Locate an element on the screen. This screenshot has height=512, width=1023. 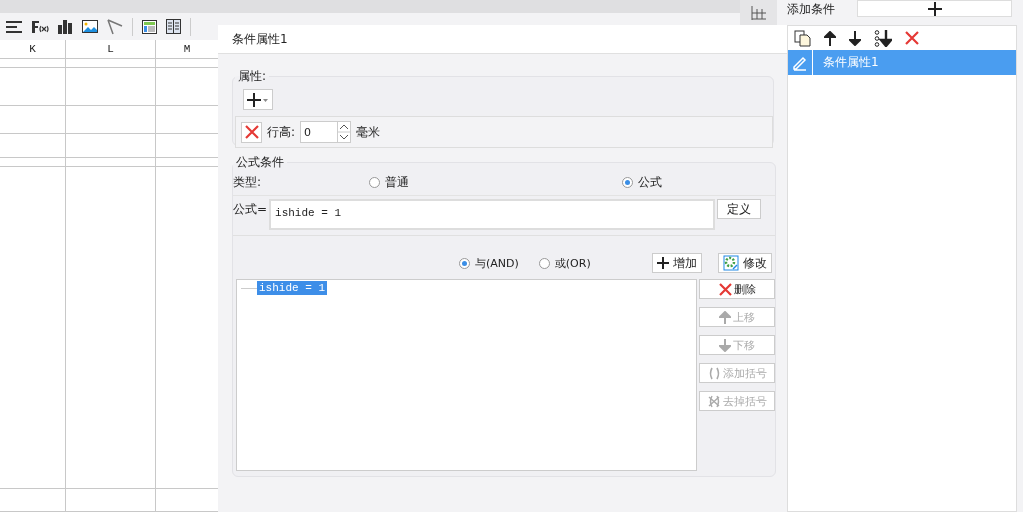
row-height-label: 行高: is located at coordinates (281, 132).